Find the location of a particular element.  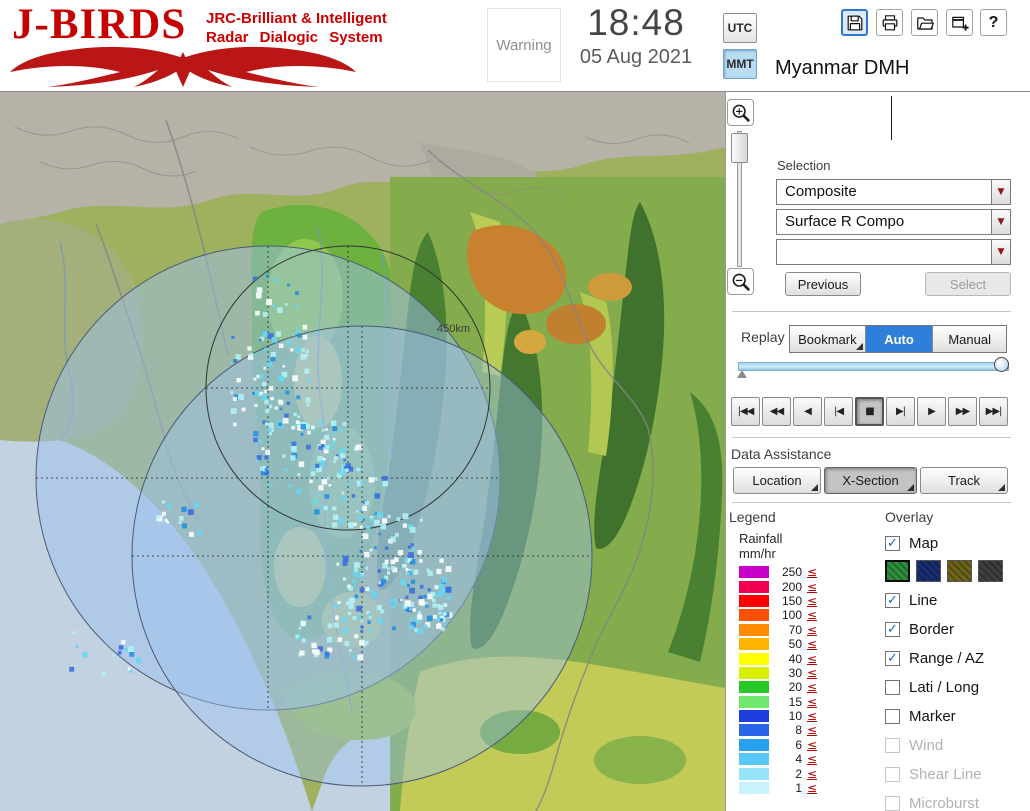

step-back-button: |◀ is located at coordinates (838, 411).